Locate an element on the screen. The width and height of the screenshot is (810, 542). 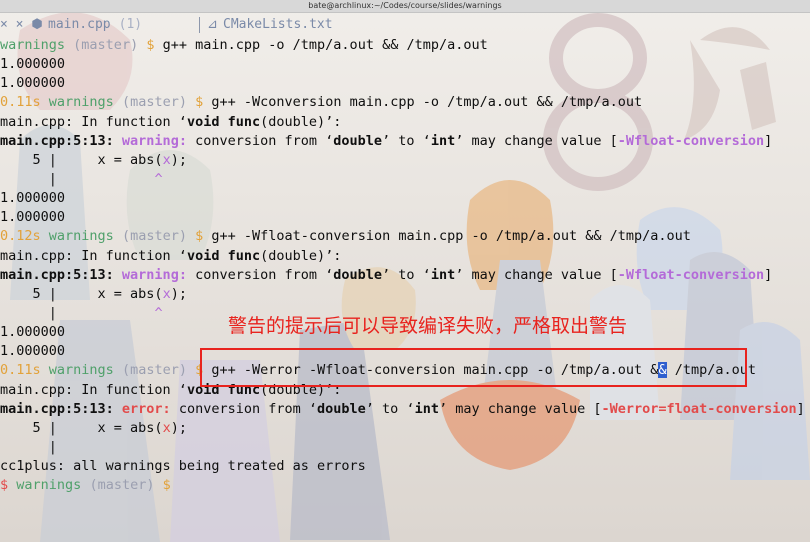
prompt-line: $ warnings (master) $ is located at coordinates (85, 485).